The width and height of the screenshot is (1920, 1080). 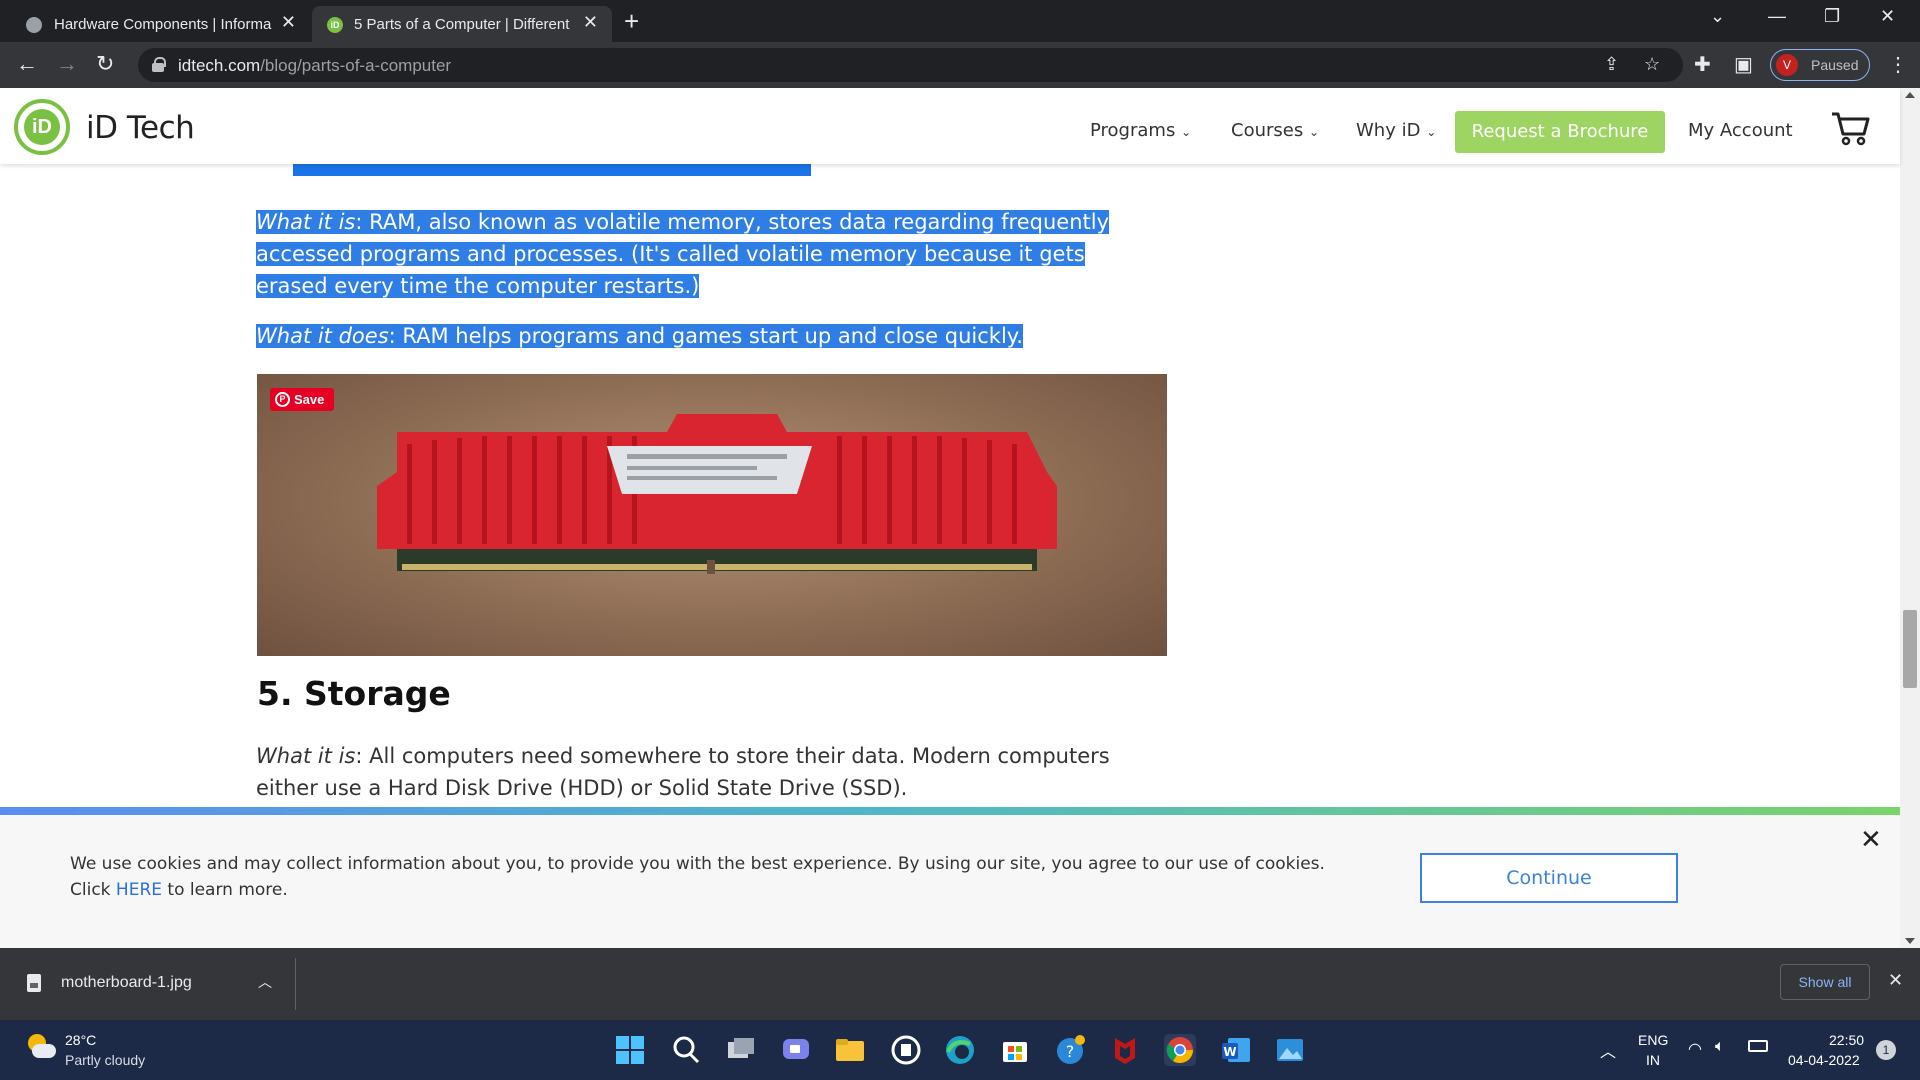 I want to click on battery-icon, so click(x=1758, y=1046).